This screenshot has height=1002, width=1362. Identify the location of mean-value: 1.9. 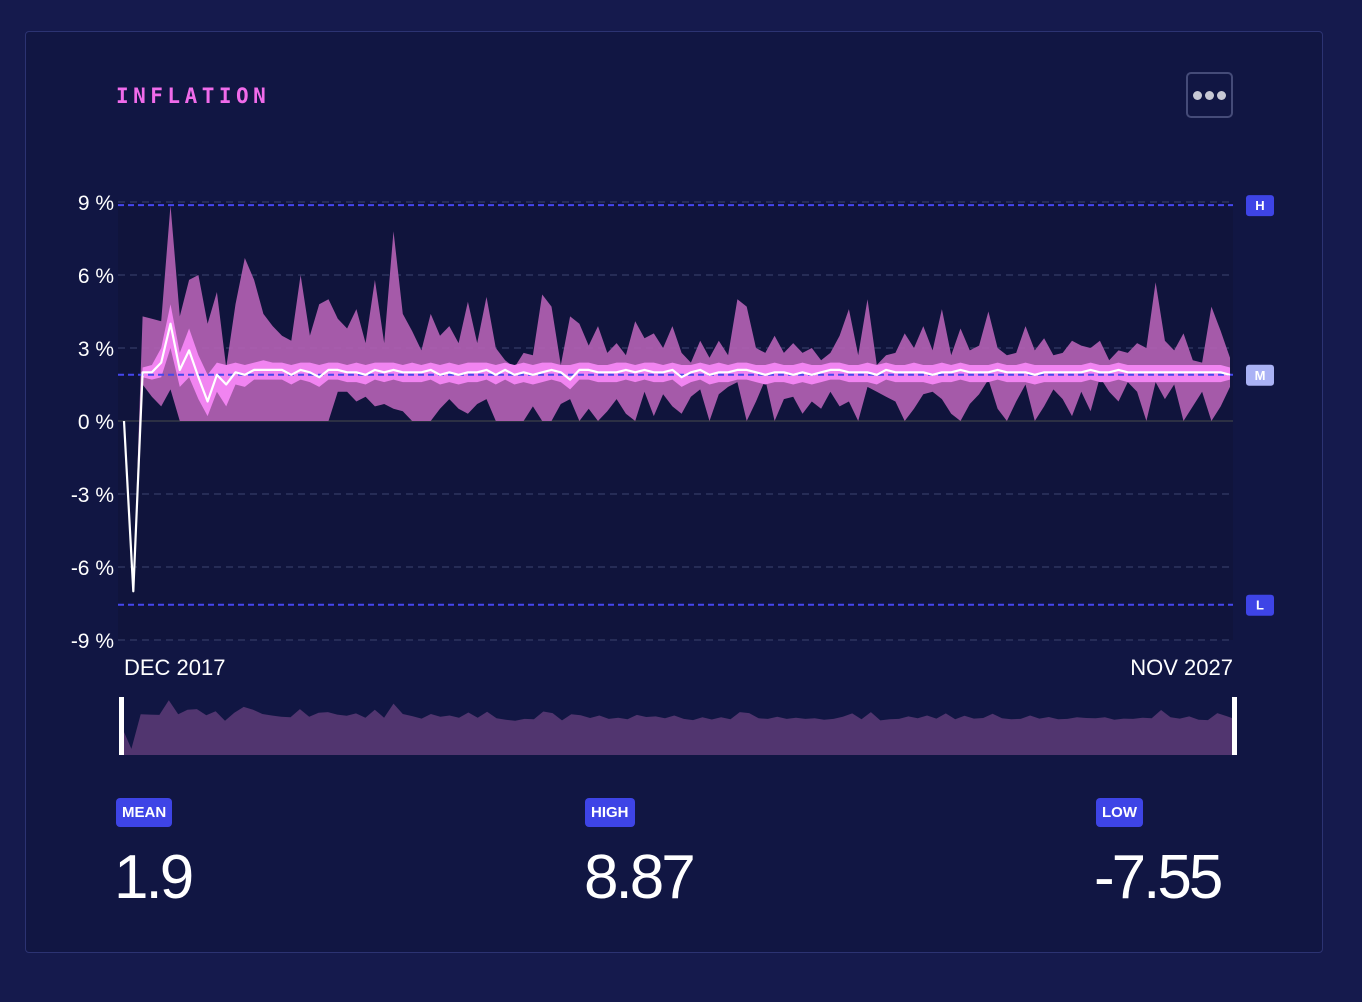
(154, 877).